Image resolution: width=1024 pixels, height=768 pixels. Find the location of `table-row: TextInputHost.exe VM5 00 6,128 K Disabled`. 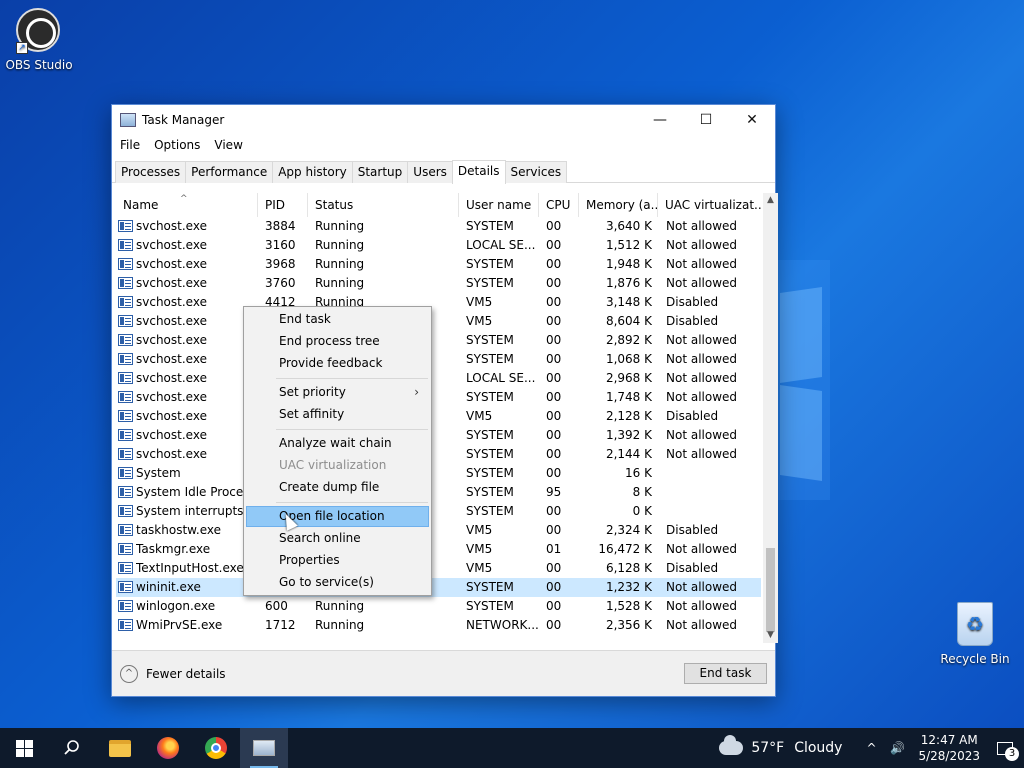

table-row: TextInputHost.exe VM5 00 6,128 K Disabled is located at coordinates (438, 568).